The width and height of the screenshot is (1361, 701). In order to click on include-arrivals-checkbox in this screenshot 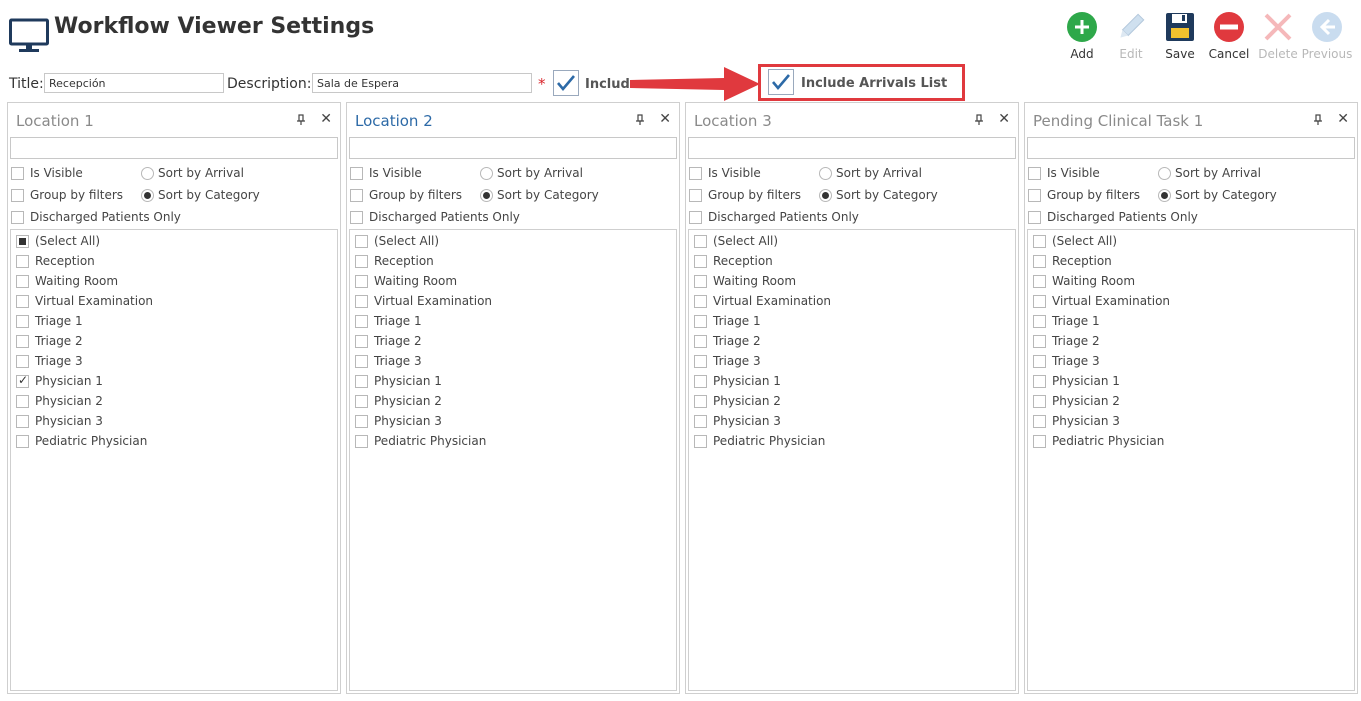, I will do `click(781, 82)`.